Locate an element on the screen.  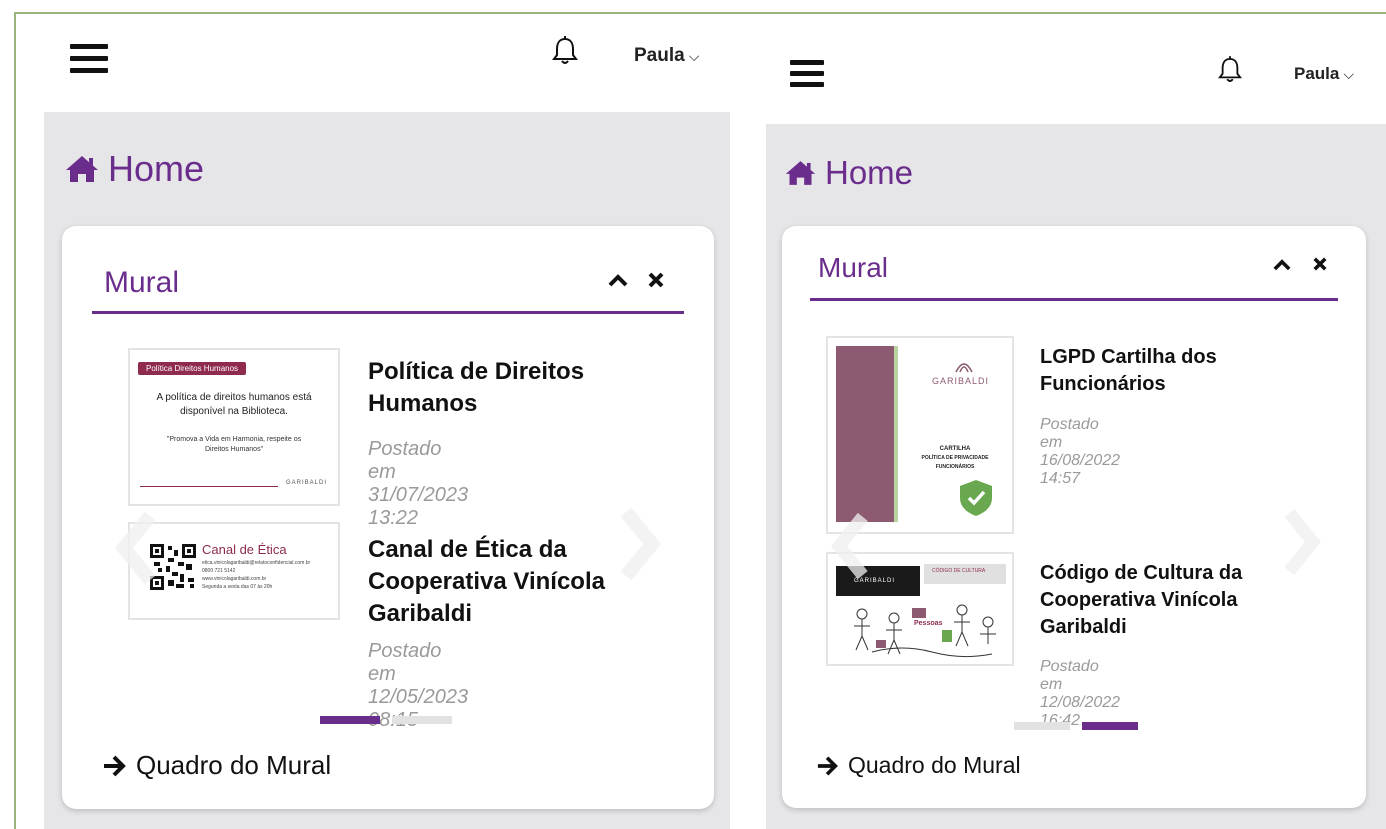
thumb-side-band is located at coordinates (865, 434).